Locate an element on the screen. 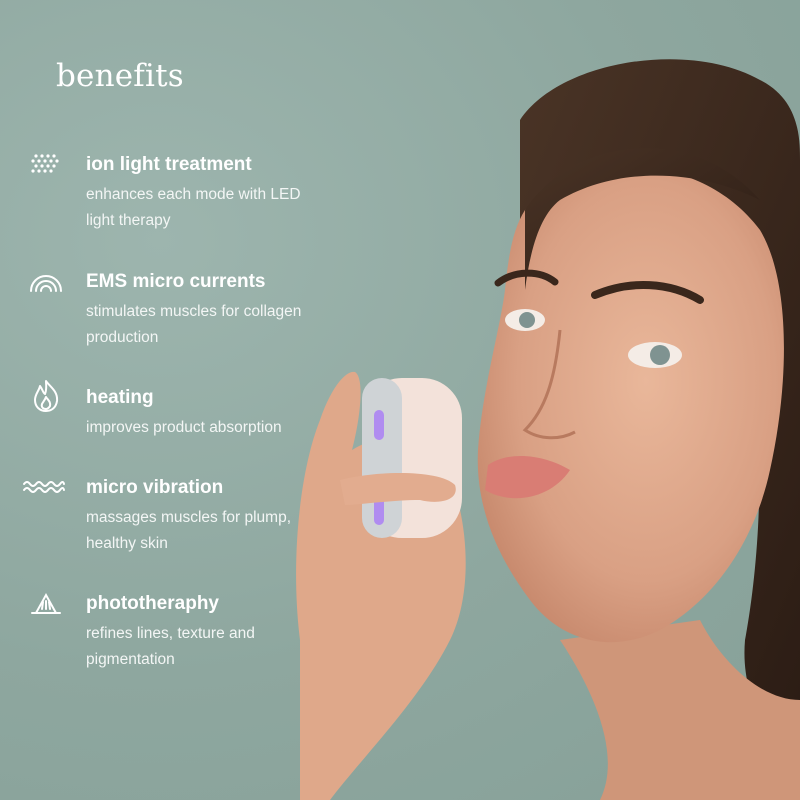 Image resolution: width=800 pixels, height=800 pixels. flame-icon is located at coordinates (46, 396).